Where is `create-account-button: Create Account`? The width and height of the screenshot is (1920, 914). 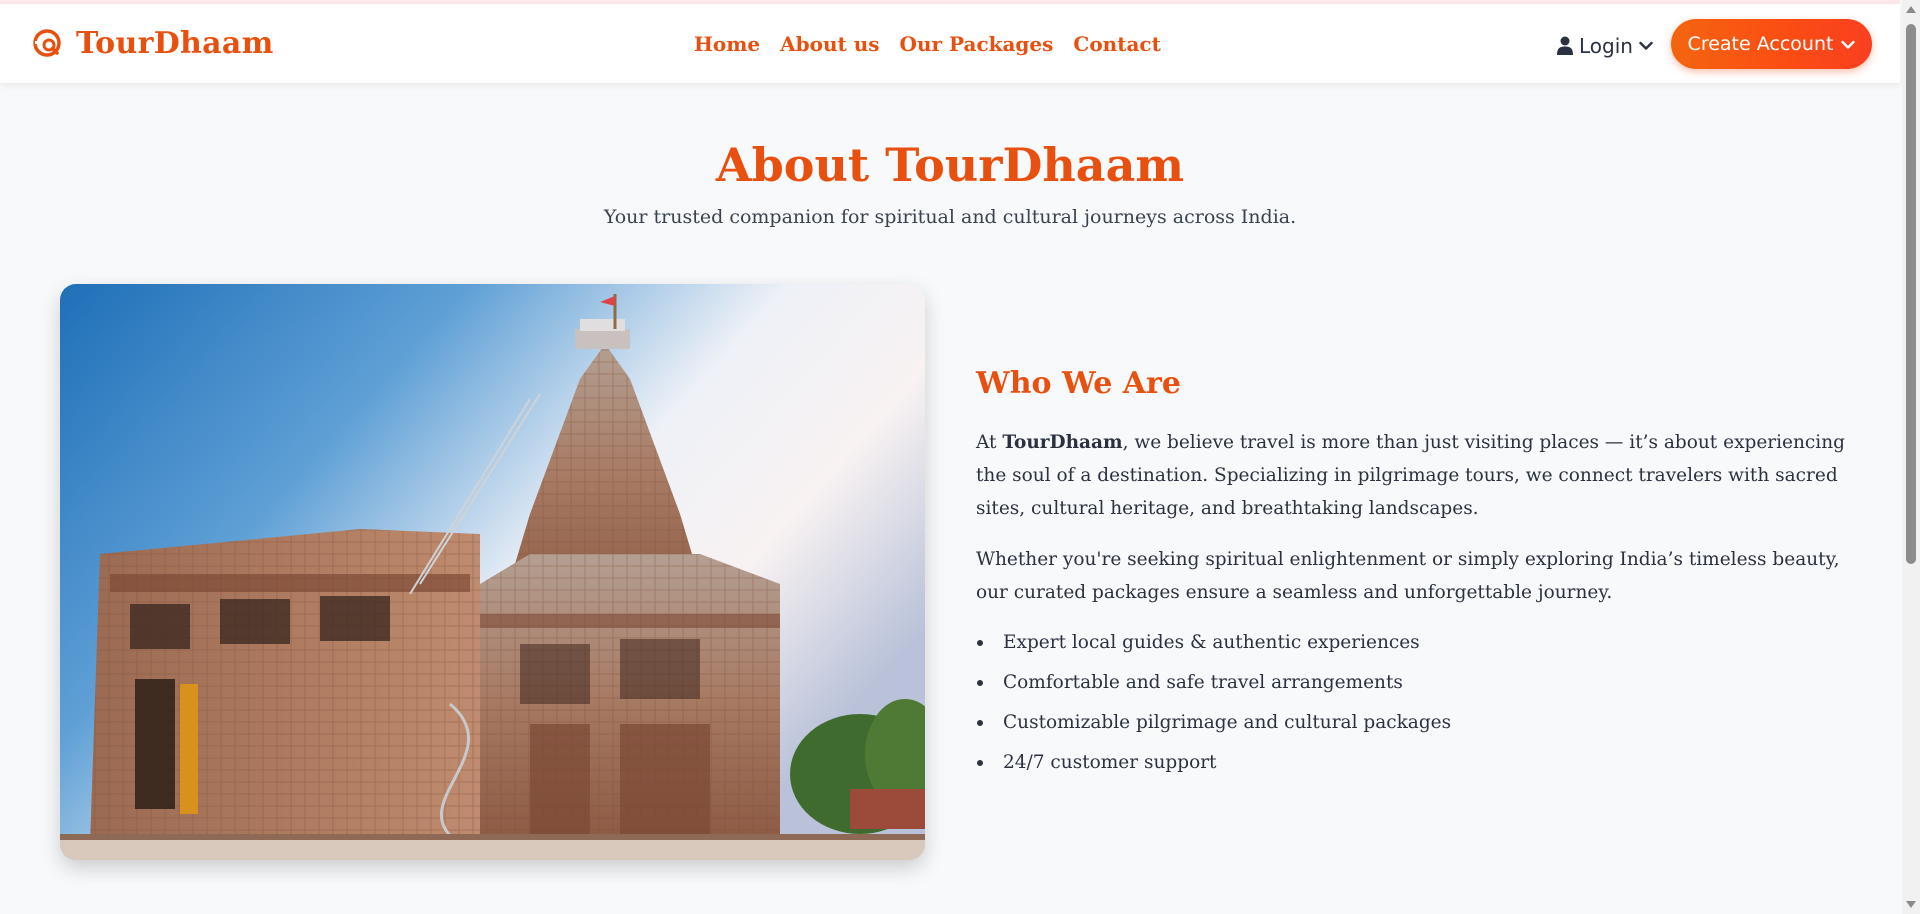
create-account-button: Create Account is located at coordinates (1771, 44).